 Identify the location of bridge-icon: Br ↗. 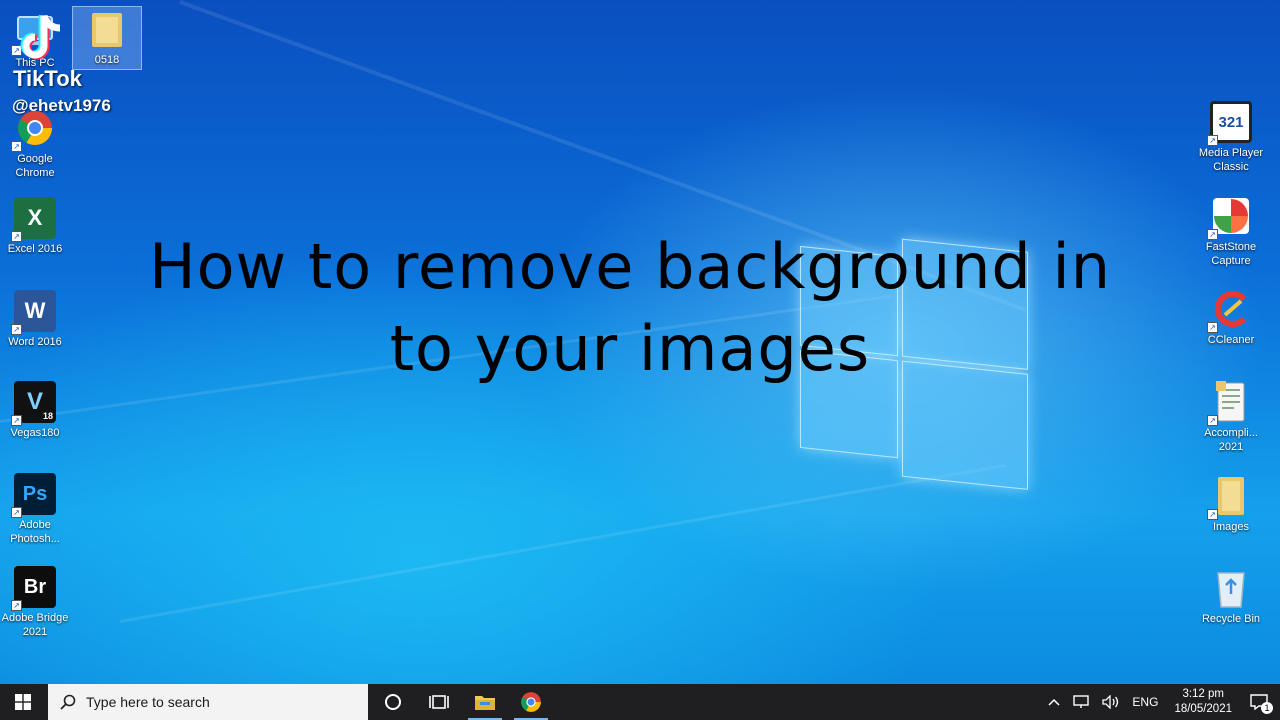
(34, 588).